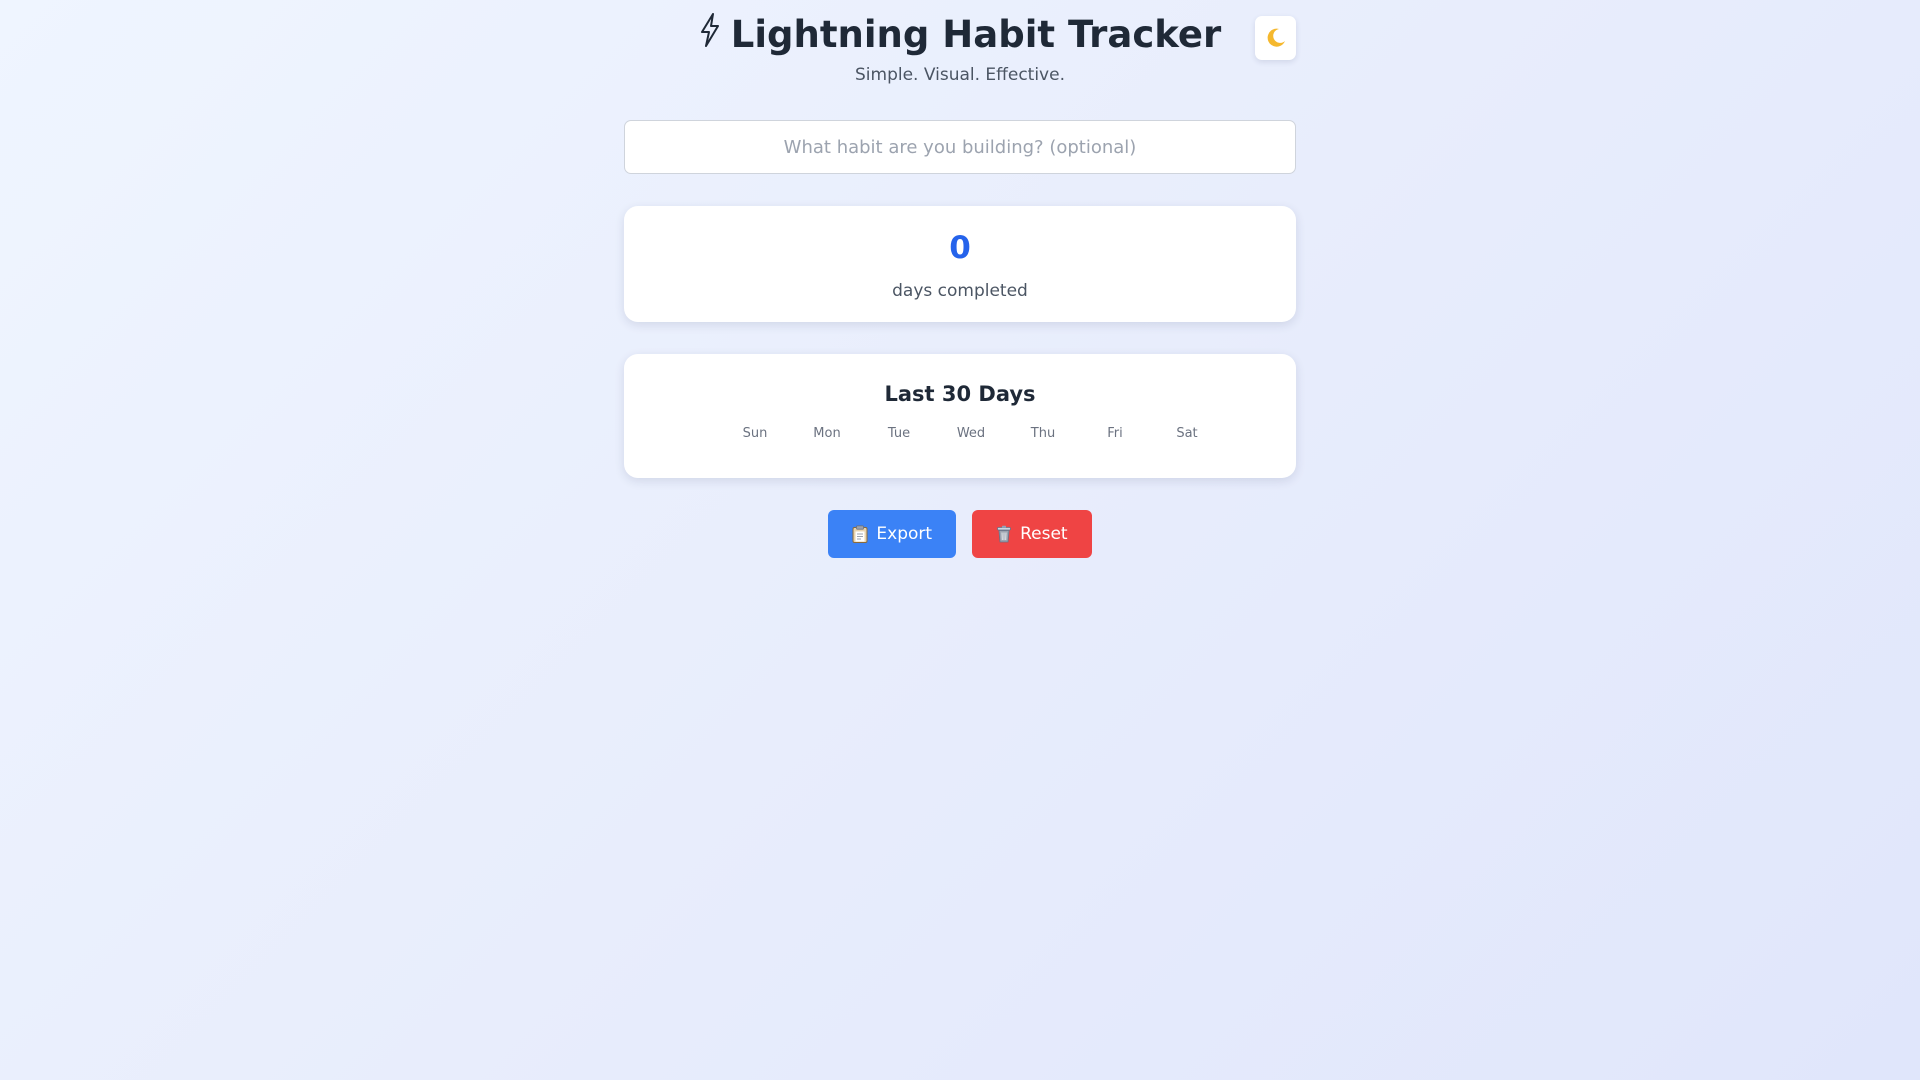  What do you see at coordinates (976, 34) in the screenshot?
I see `page-title-text: Lightning Habit Tracker` at bounding box center [976, 34].